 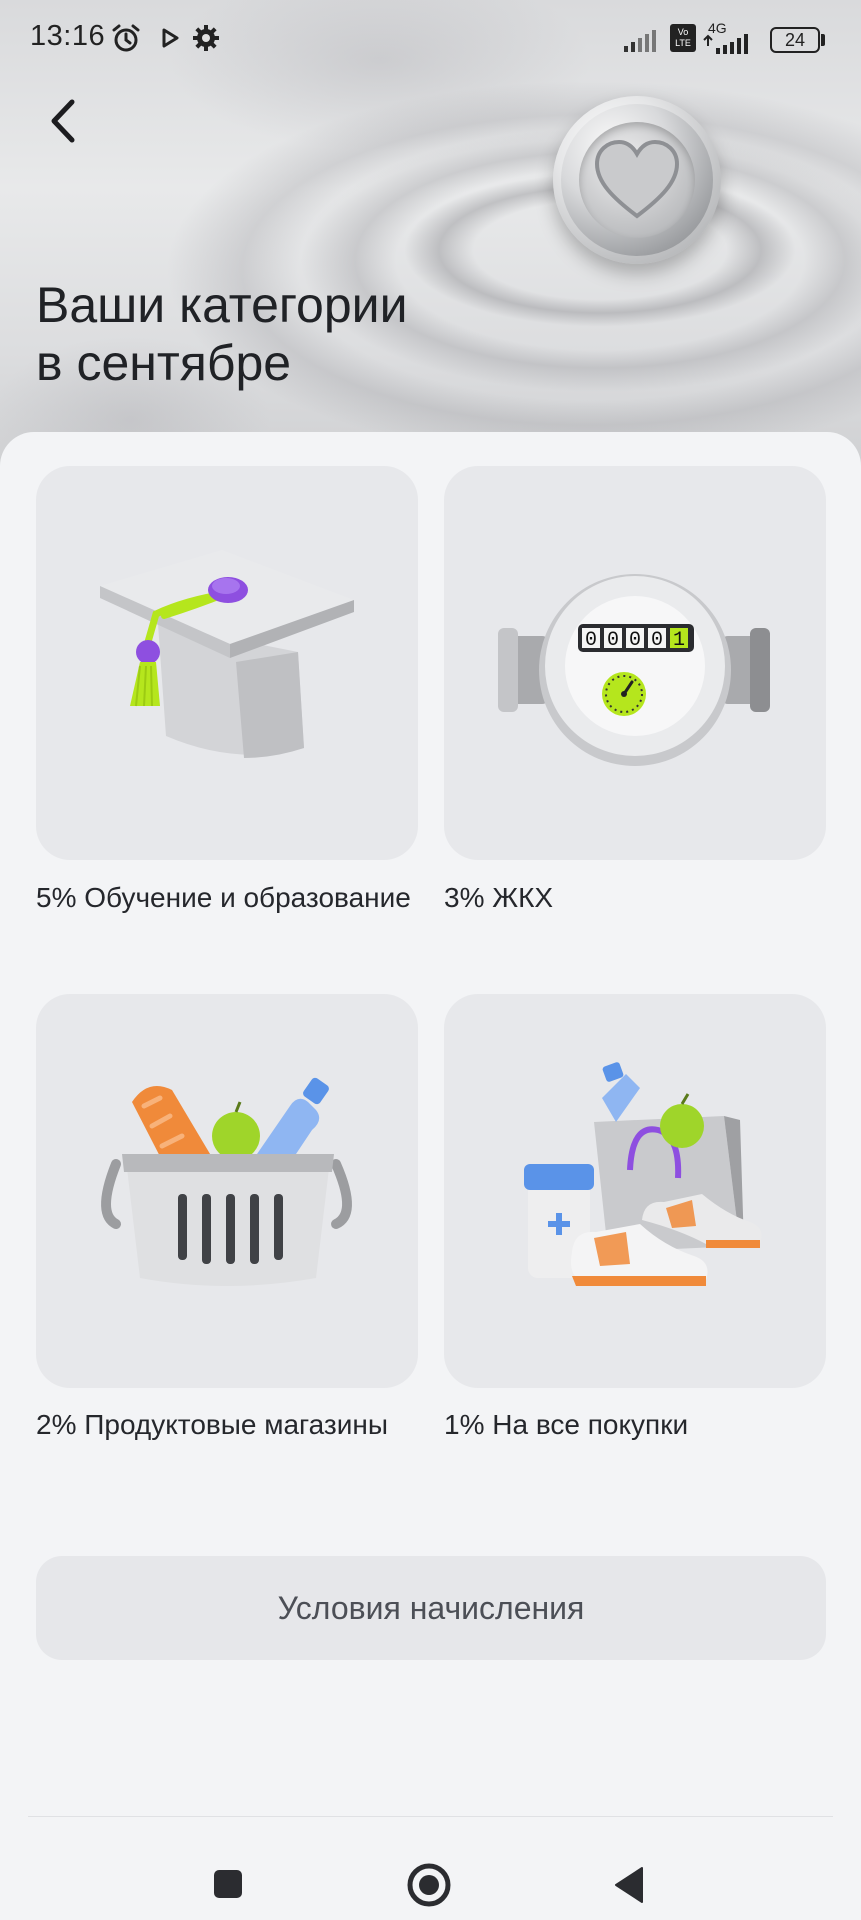 I want to click on category-card-utilities: 0 0 0 0 1, so click(x=635, y=663).